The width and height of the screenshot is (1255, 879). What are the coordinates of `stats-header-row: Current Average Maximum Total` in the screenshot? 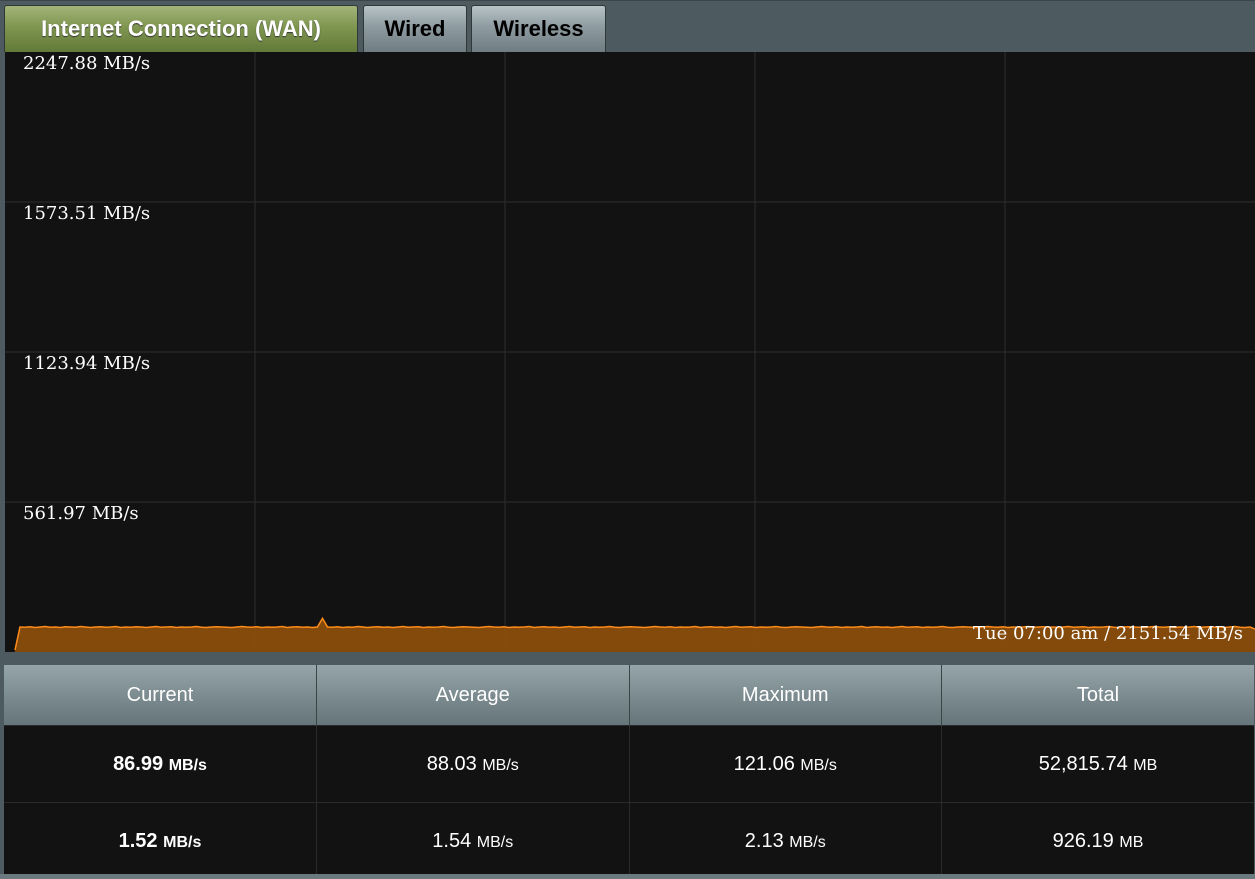 It's located at (629, 695).